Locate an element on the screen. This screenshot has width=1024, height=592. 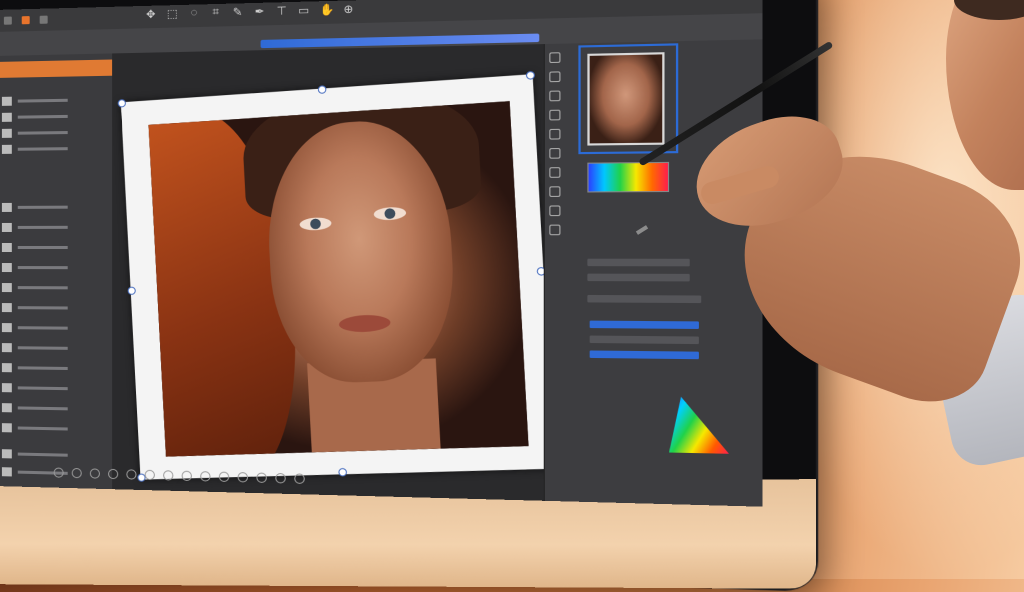
logo-icon is located at coordinates (8, 21).